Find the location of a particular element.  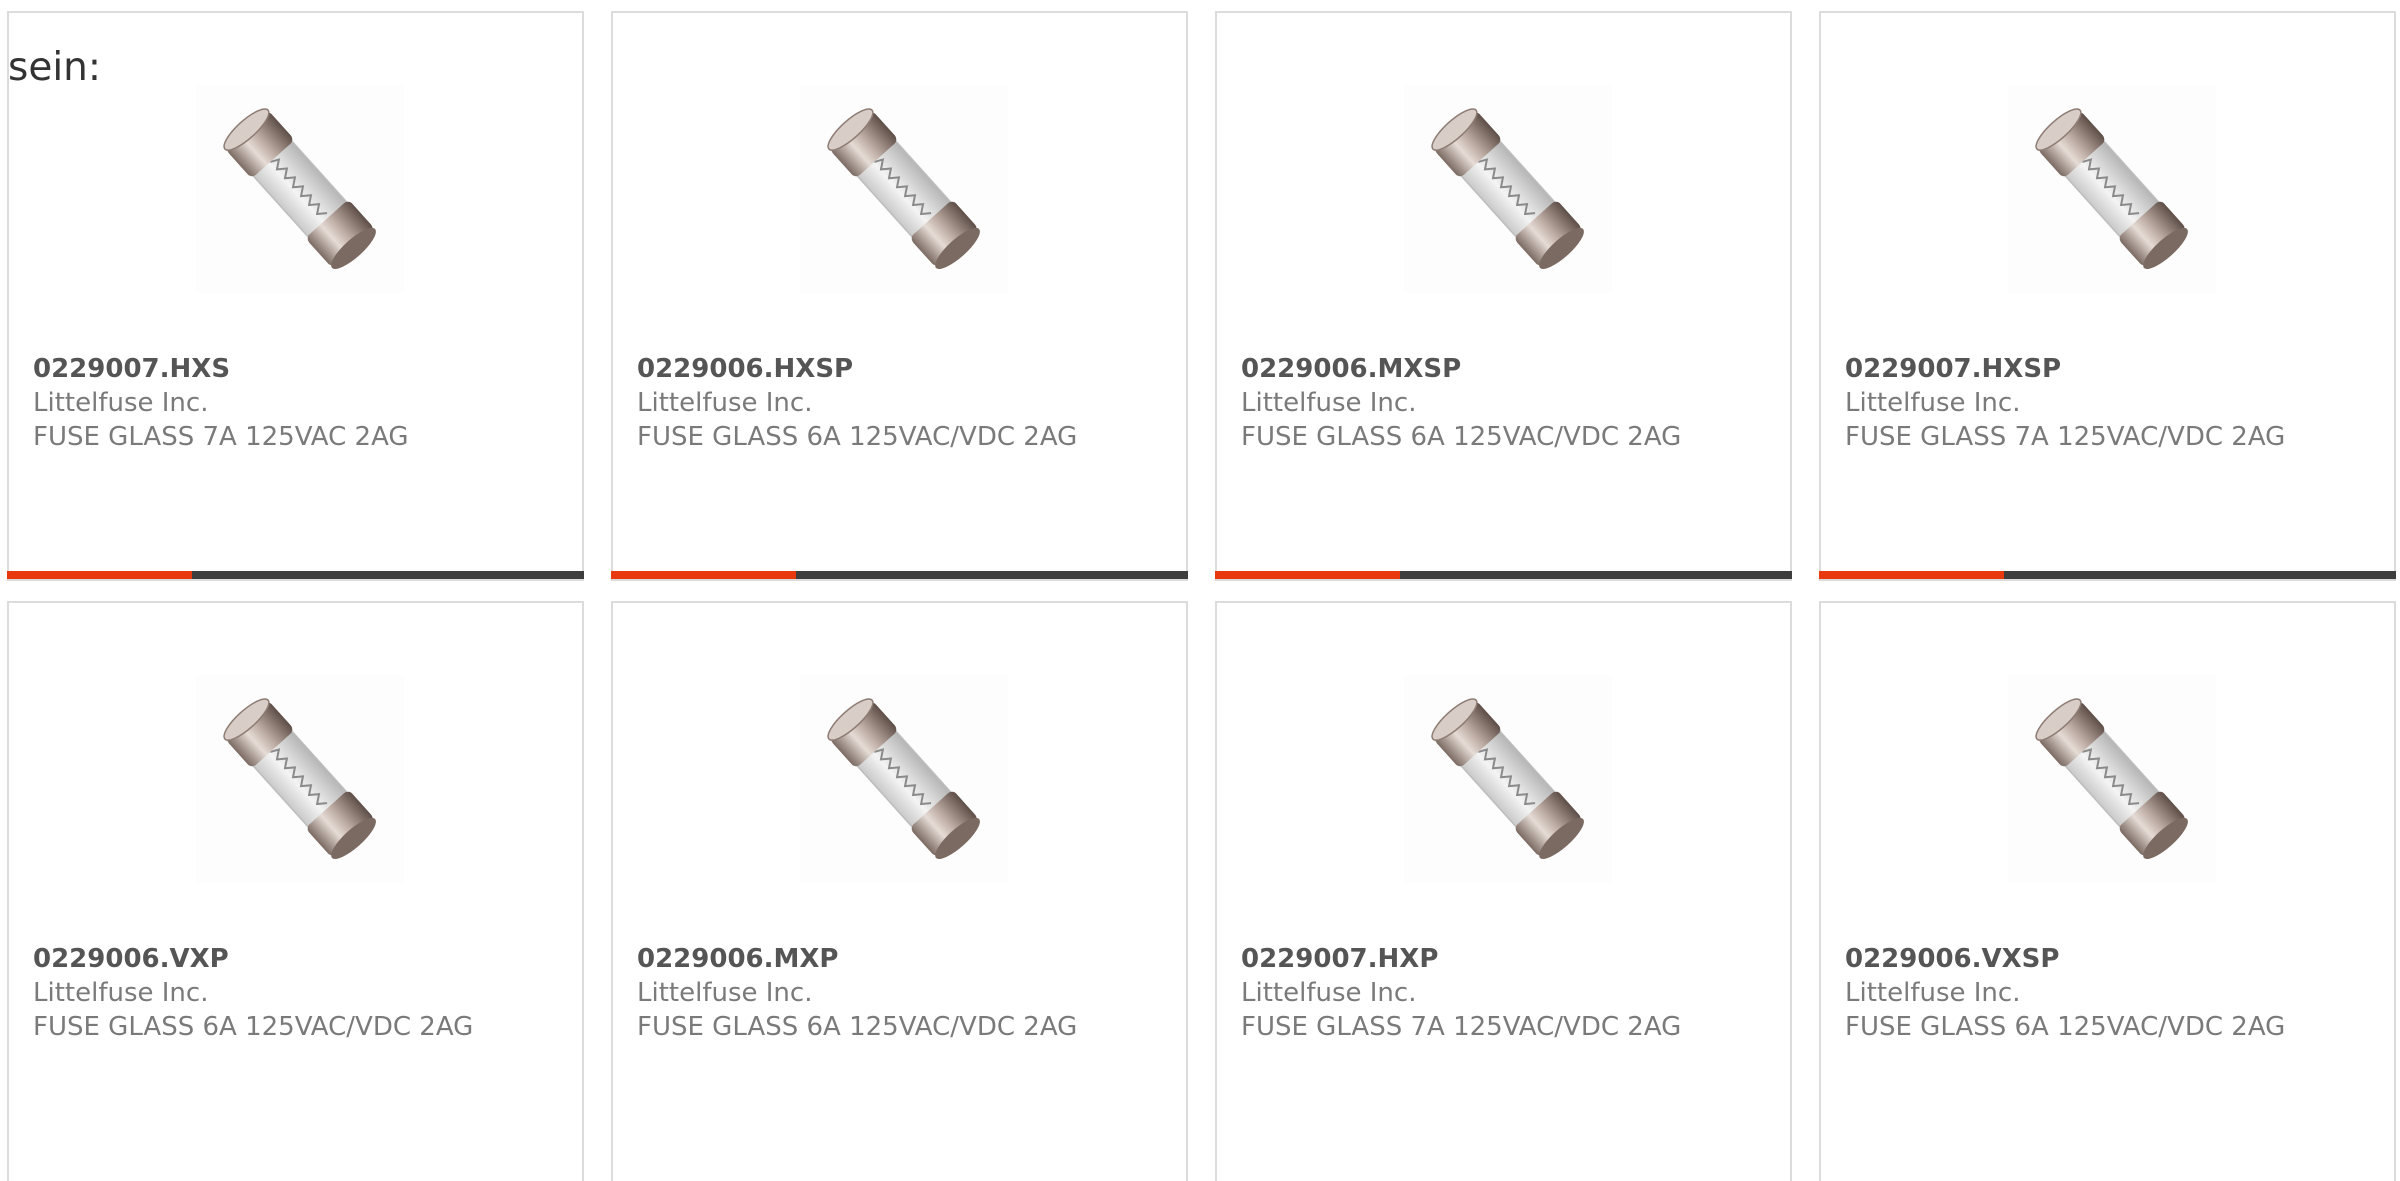

product-description: FUSE GLASS 7A 125VAC 2AG is located at coordinates (221, 437).